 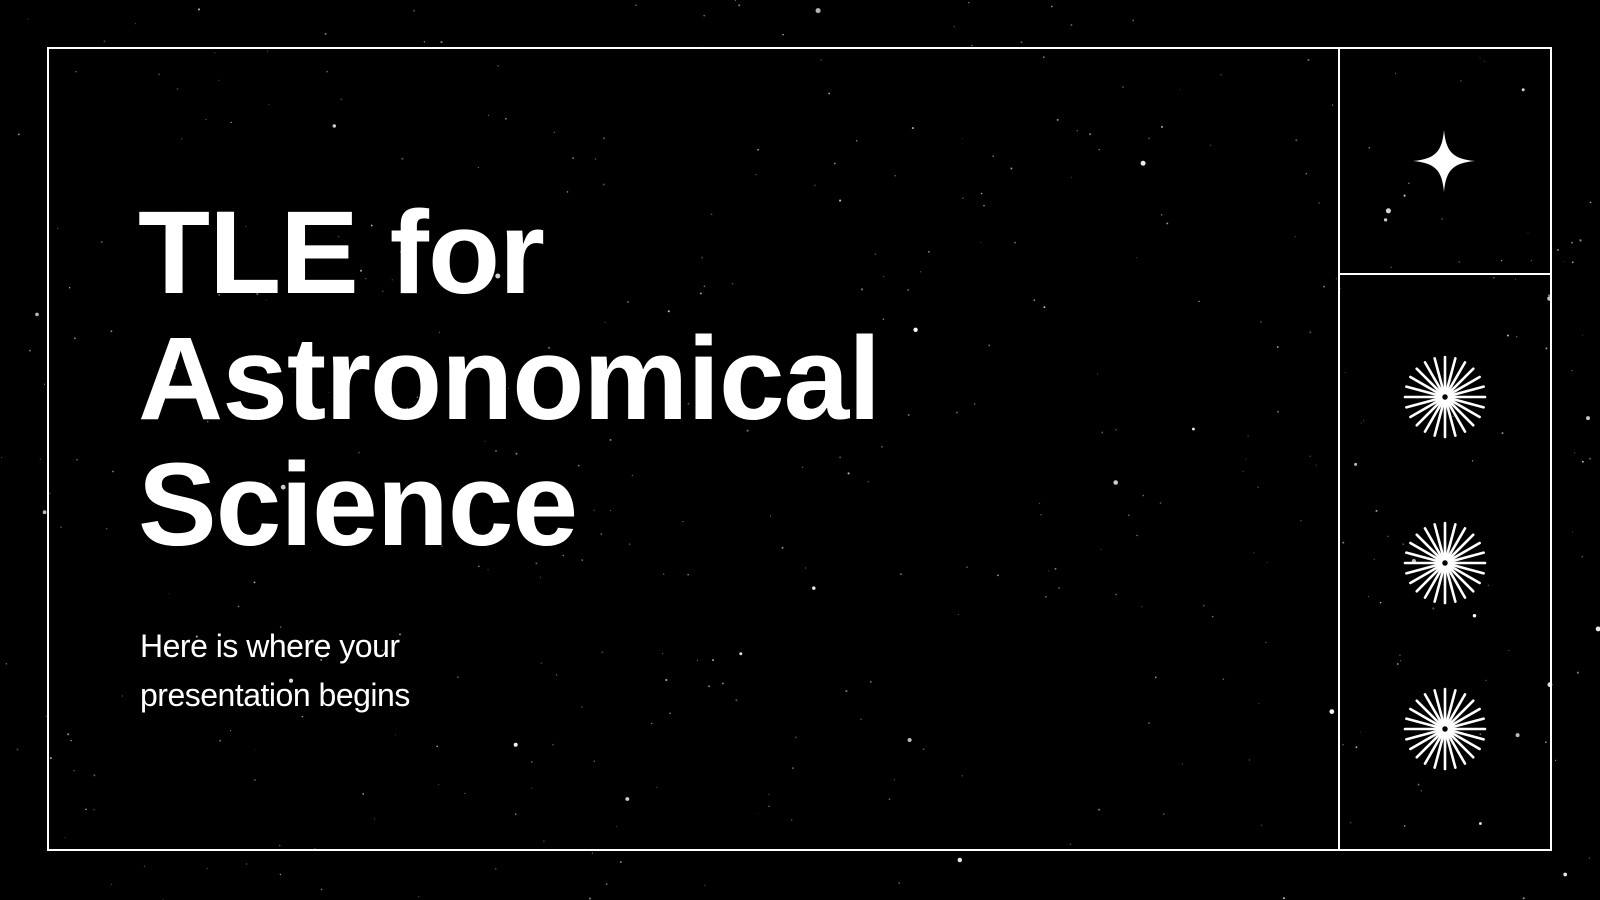 What do you see at coordinates (341, 253) in the screenshot?
I see `slide-title-line-1: TLE for` at bounding box center [341, 253].